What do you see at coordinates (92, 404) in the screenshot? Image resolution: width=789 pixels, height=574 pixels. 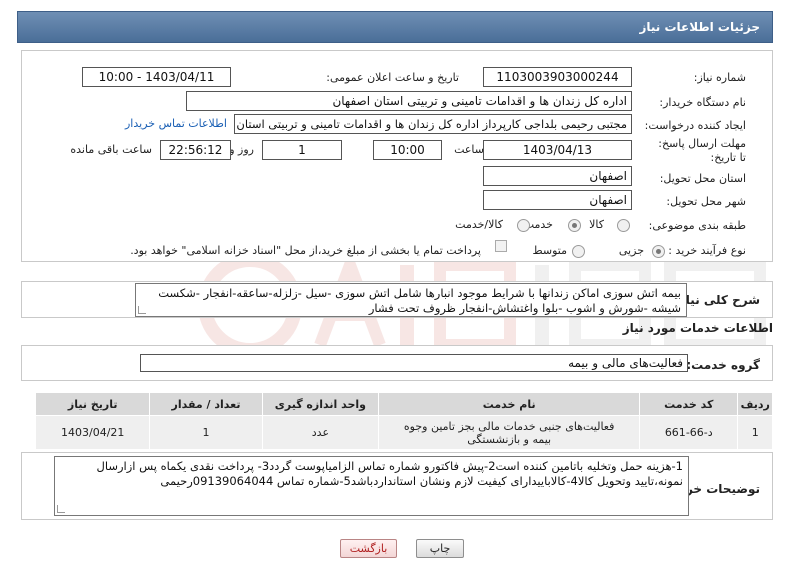 I see `col-need-date: تاریخ نیاز` at bounding box center [92, 404].